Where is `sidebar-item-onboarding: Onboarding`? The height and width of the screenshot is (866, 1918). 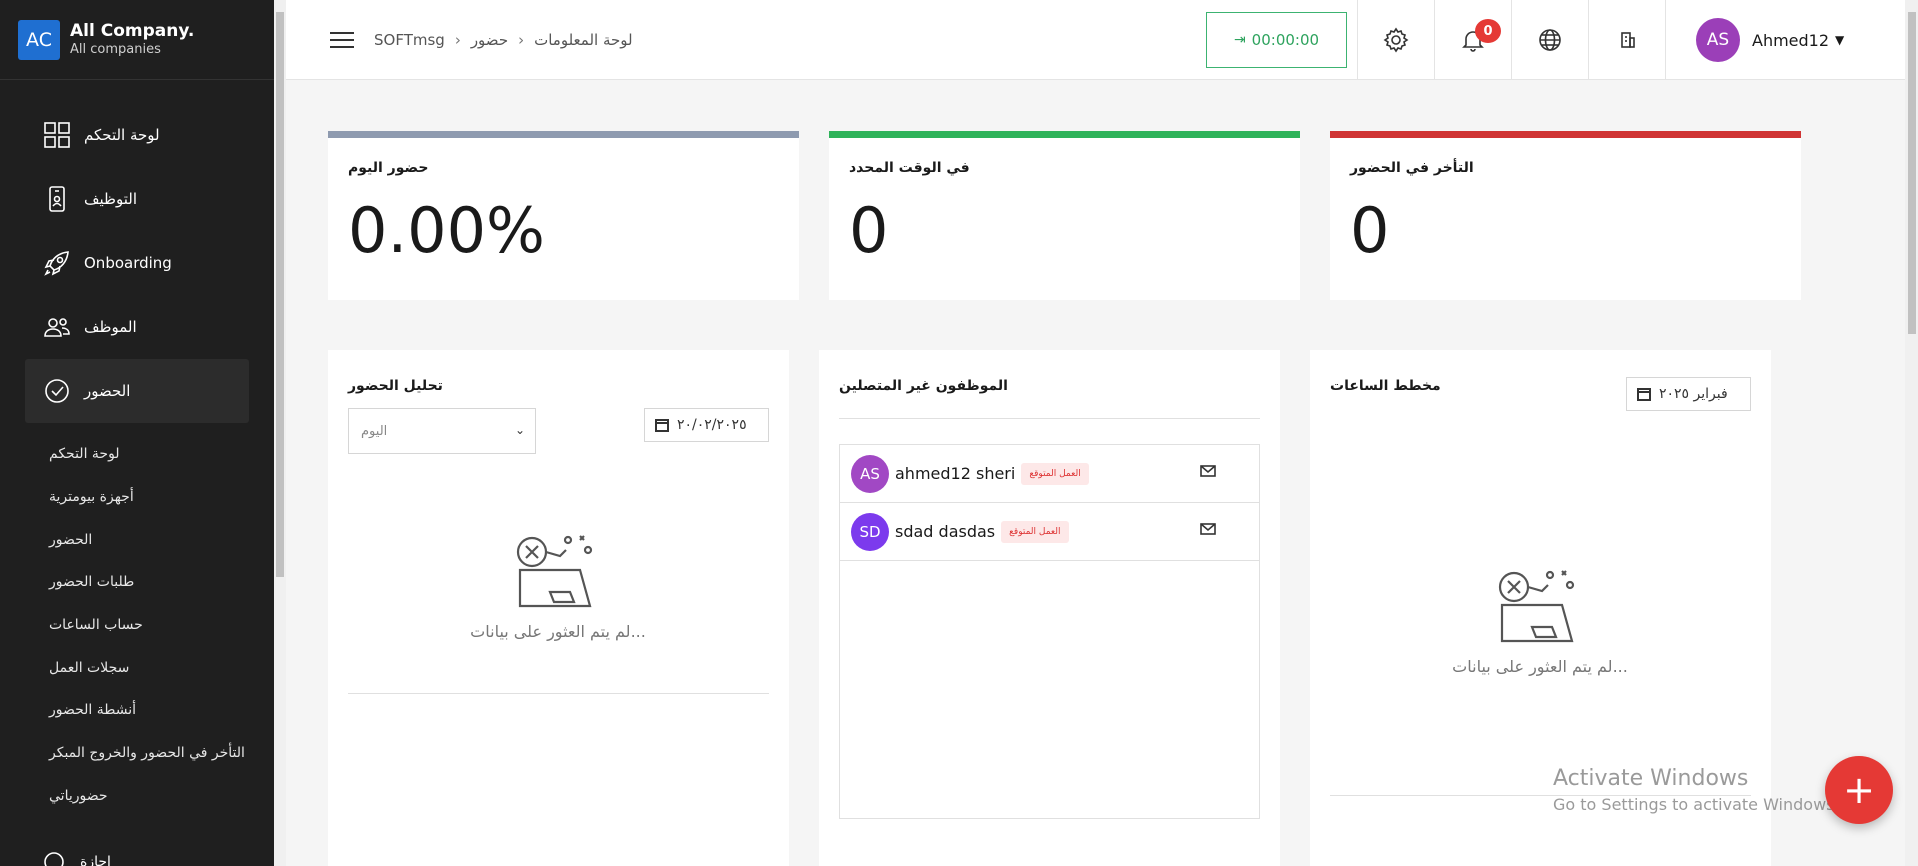
sidebar-item-onboarding: Onboarding is located at coordinates (137, 263).